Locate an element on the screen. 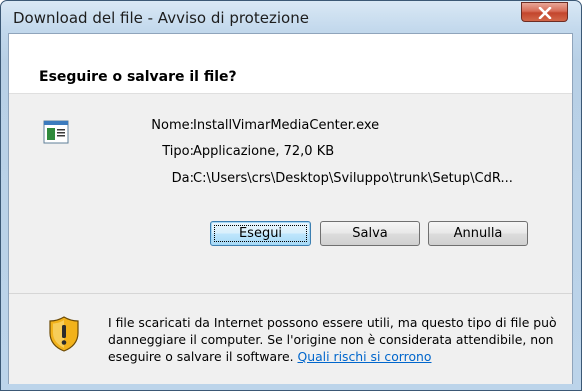  risks-link: Quali rischi si corrono is located at coordinates (364, 356).